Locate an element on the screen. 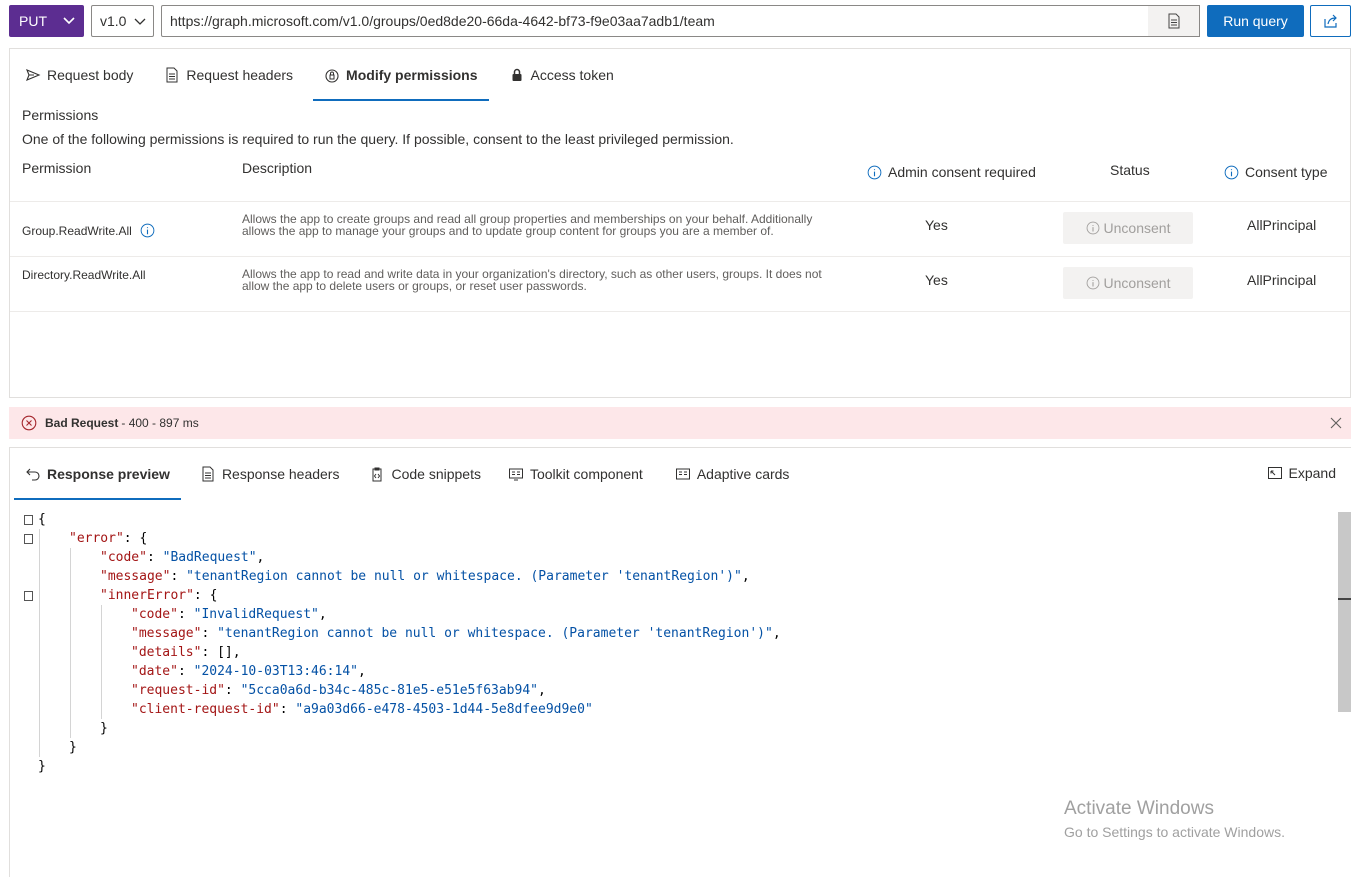 Image resolution: width=1351 pixels, height=877 pixels. undo-arrow-icon is located at coordinates (33, 474).